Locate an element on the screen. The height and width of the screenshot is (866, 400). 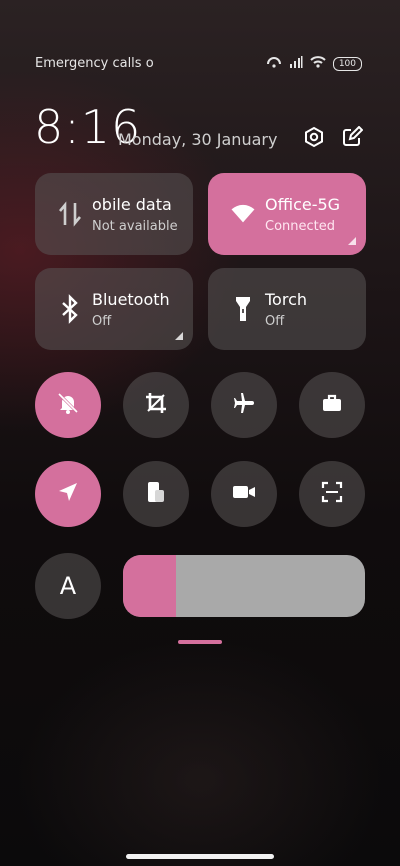
tile-title: obile data is located at coordinates (132, 204).